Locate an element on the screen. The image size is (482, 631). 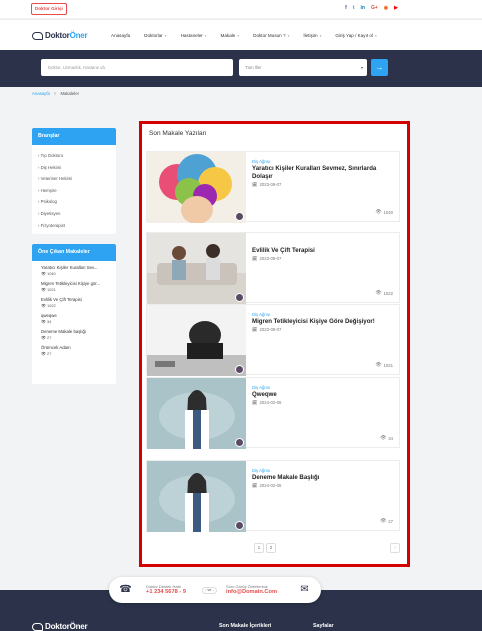
branches-title: Branşlar is located at coordinates (74, 136).